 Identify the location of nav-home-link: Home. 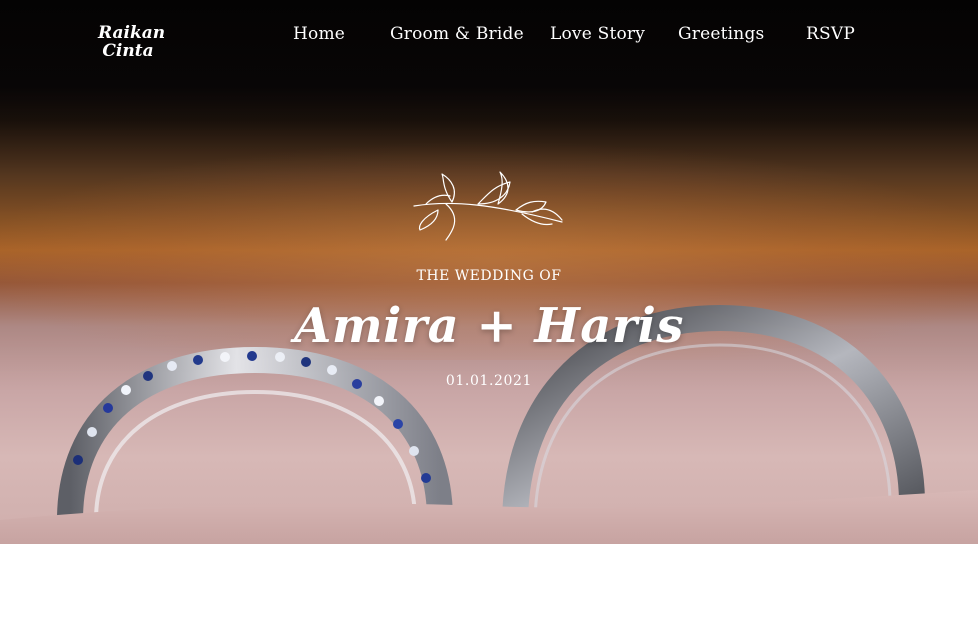
(319, 34).